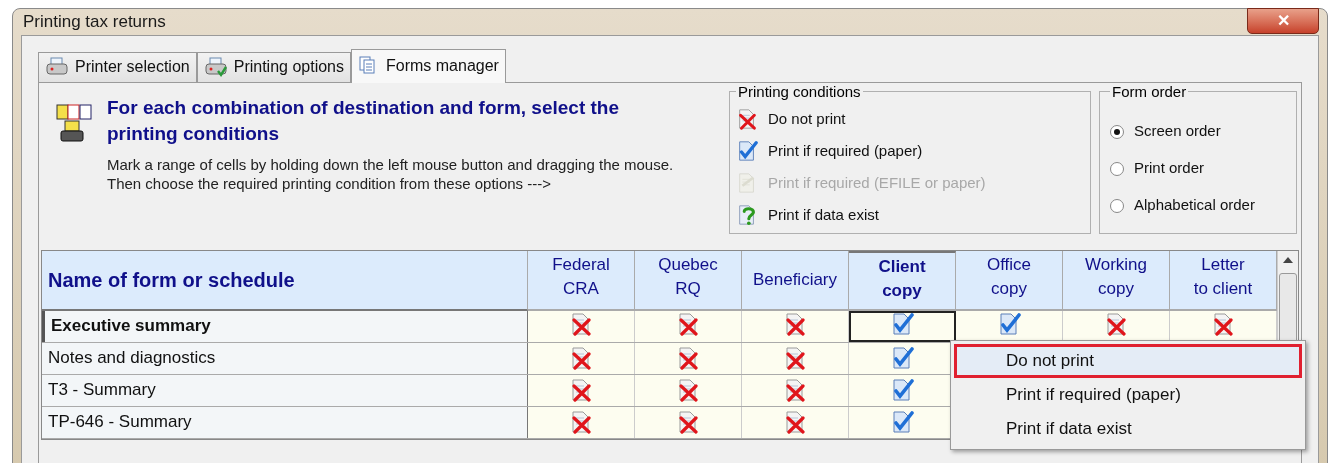 This screenshot has height=463, width=1335. I want to click on radio-label: Print order, so click(1169, 168).